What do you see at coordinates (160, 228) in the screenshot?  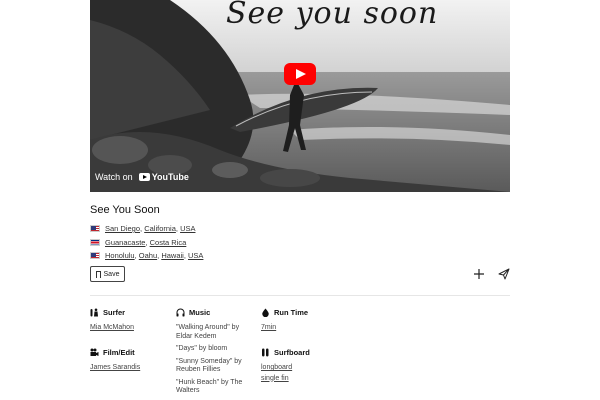 I see `location-link: California` at bounding box center [160, 228].